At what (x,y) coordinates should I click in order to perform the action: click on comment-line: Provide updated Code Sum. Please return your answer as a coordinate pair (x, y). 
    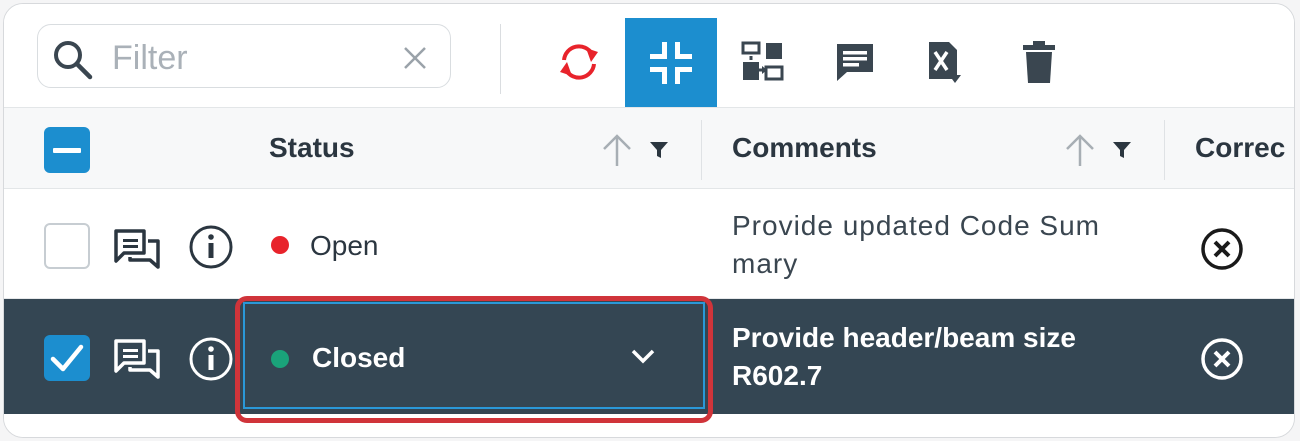
    Looking at the image, I should click on (916, 225).